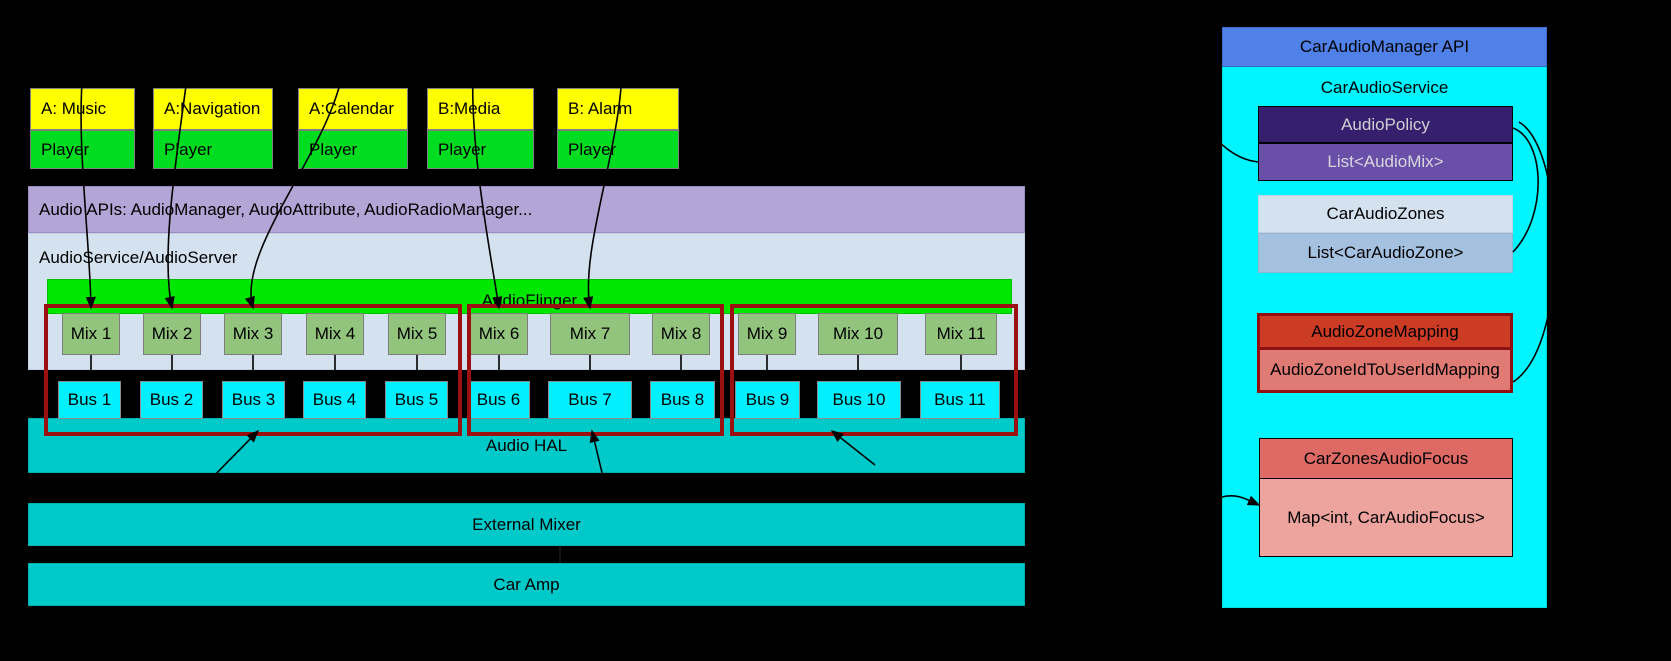 The height and width of the screenshot is (661, 1671). What do you see at coordinates (1385, 253) in the screenshot?
I see `car-audio-zone-list-box: List<CarAudioZone>` at bounding box center [1385, 253].